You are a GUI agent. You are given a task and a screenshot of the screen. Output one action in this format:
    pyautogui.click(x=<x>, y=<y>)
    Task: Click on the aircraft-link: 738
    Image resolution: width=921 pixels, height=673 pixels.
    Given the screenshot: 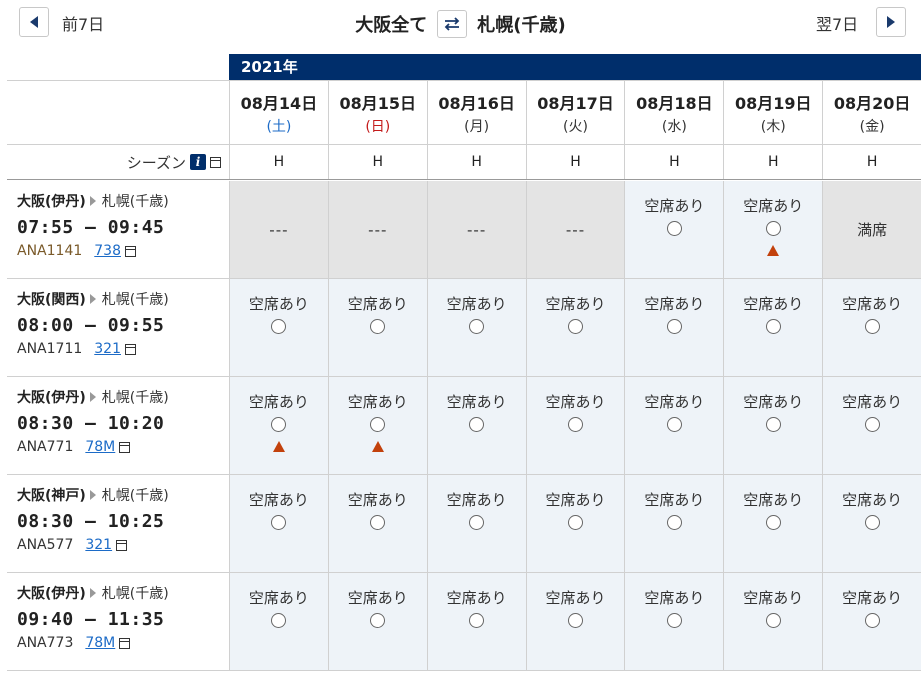 What is the action you would take?
    pyautogui.click(x=115, y=251)
    